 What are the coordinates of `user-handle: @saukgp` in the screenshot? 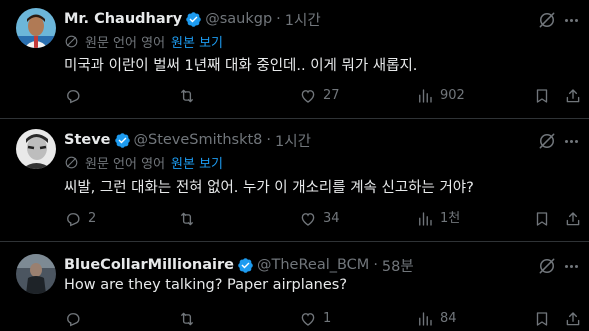 It's located at (238, 19).